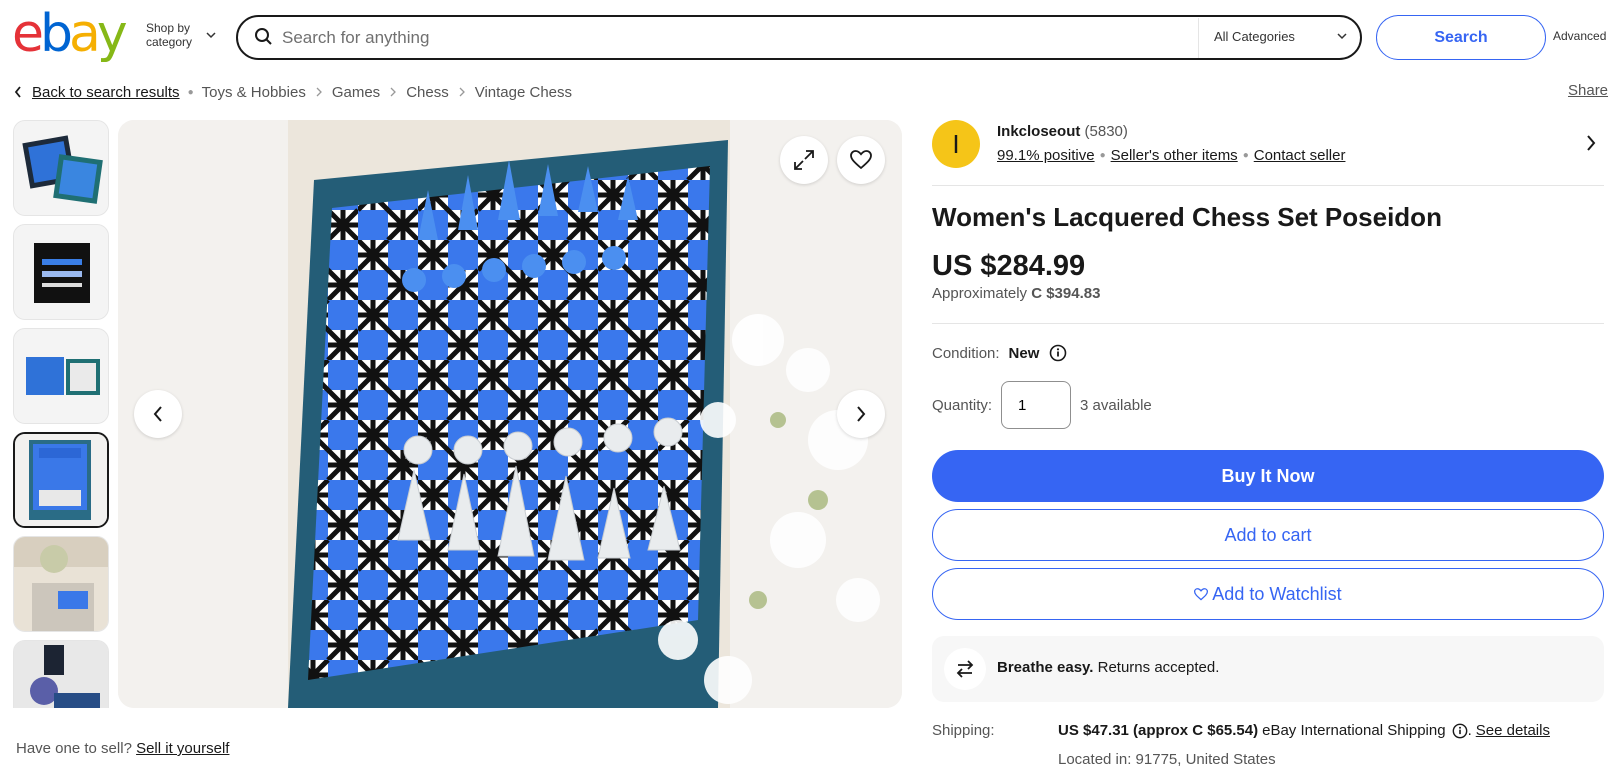 This screenshot has height=781, width=1618. Describe the element at coordinates (74, 748) in the screenshot. I see `sell-question: Have one to sell?` at that location.